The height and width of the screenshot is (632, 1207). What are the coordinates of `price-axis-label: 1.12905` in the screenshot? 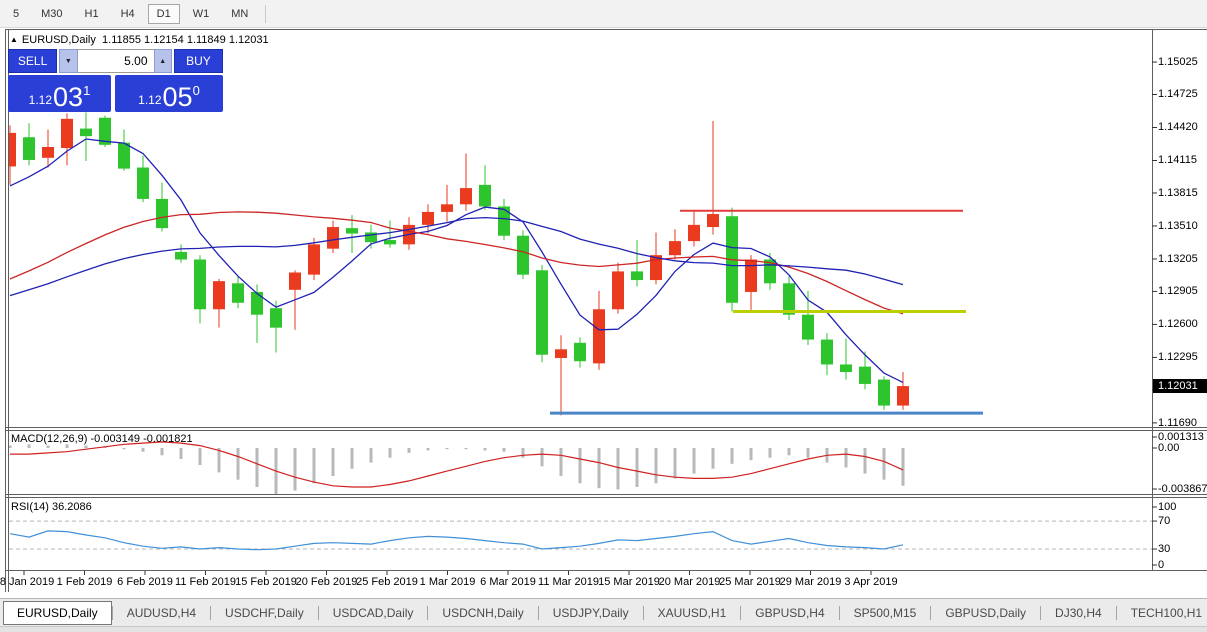 It's located at (1178, 291).